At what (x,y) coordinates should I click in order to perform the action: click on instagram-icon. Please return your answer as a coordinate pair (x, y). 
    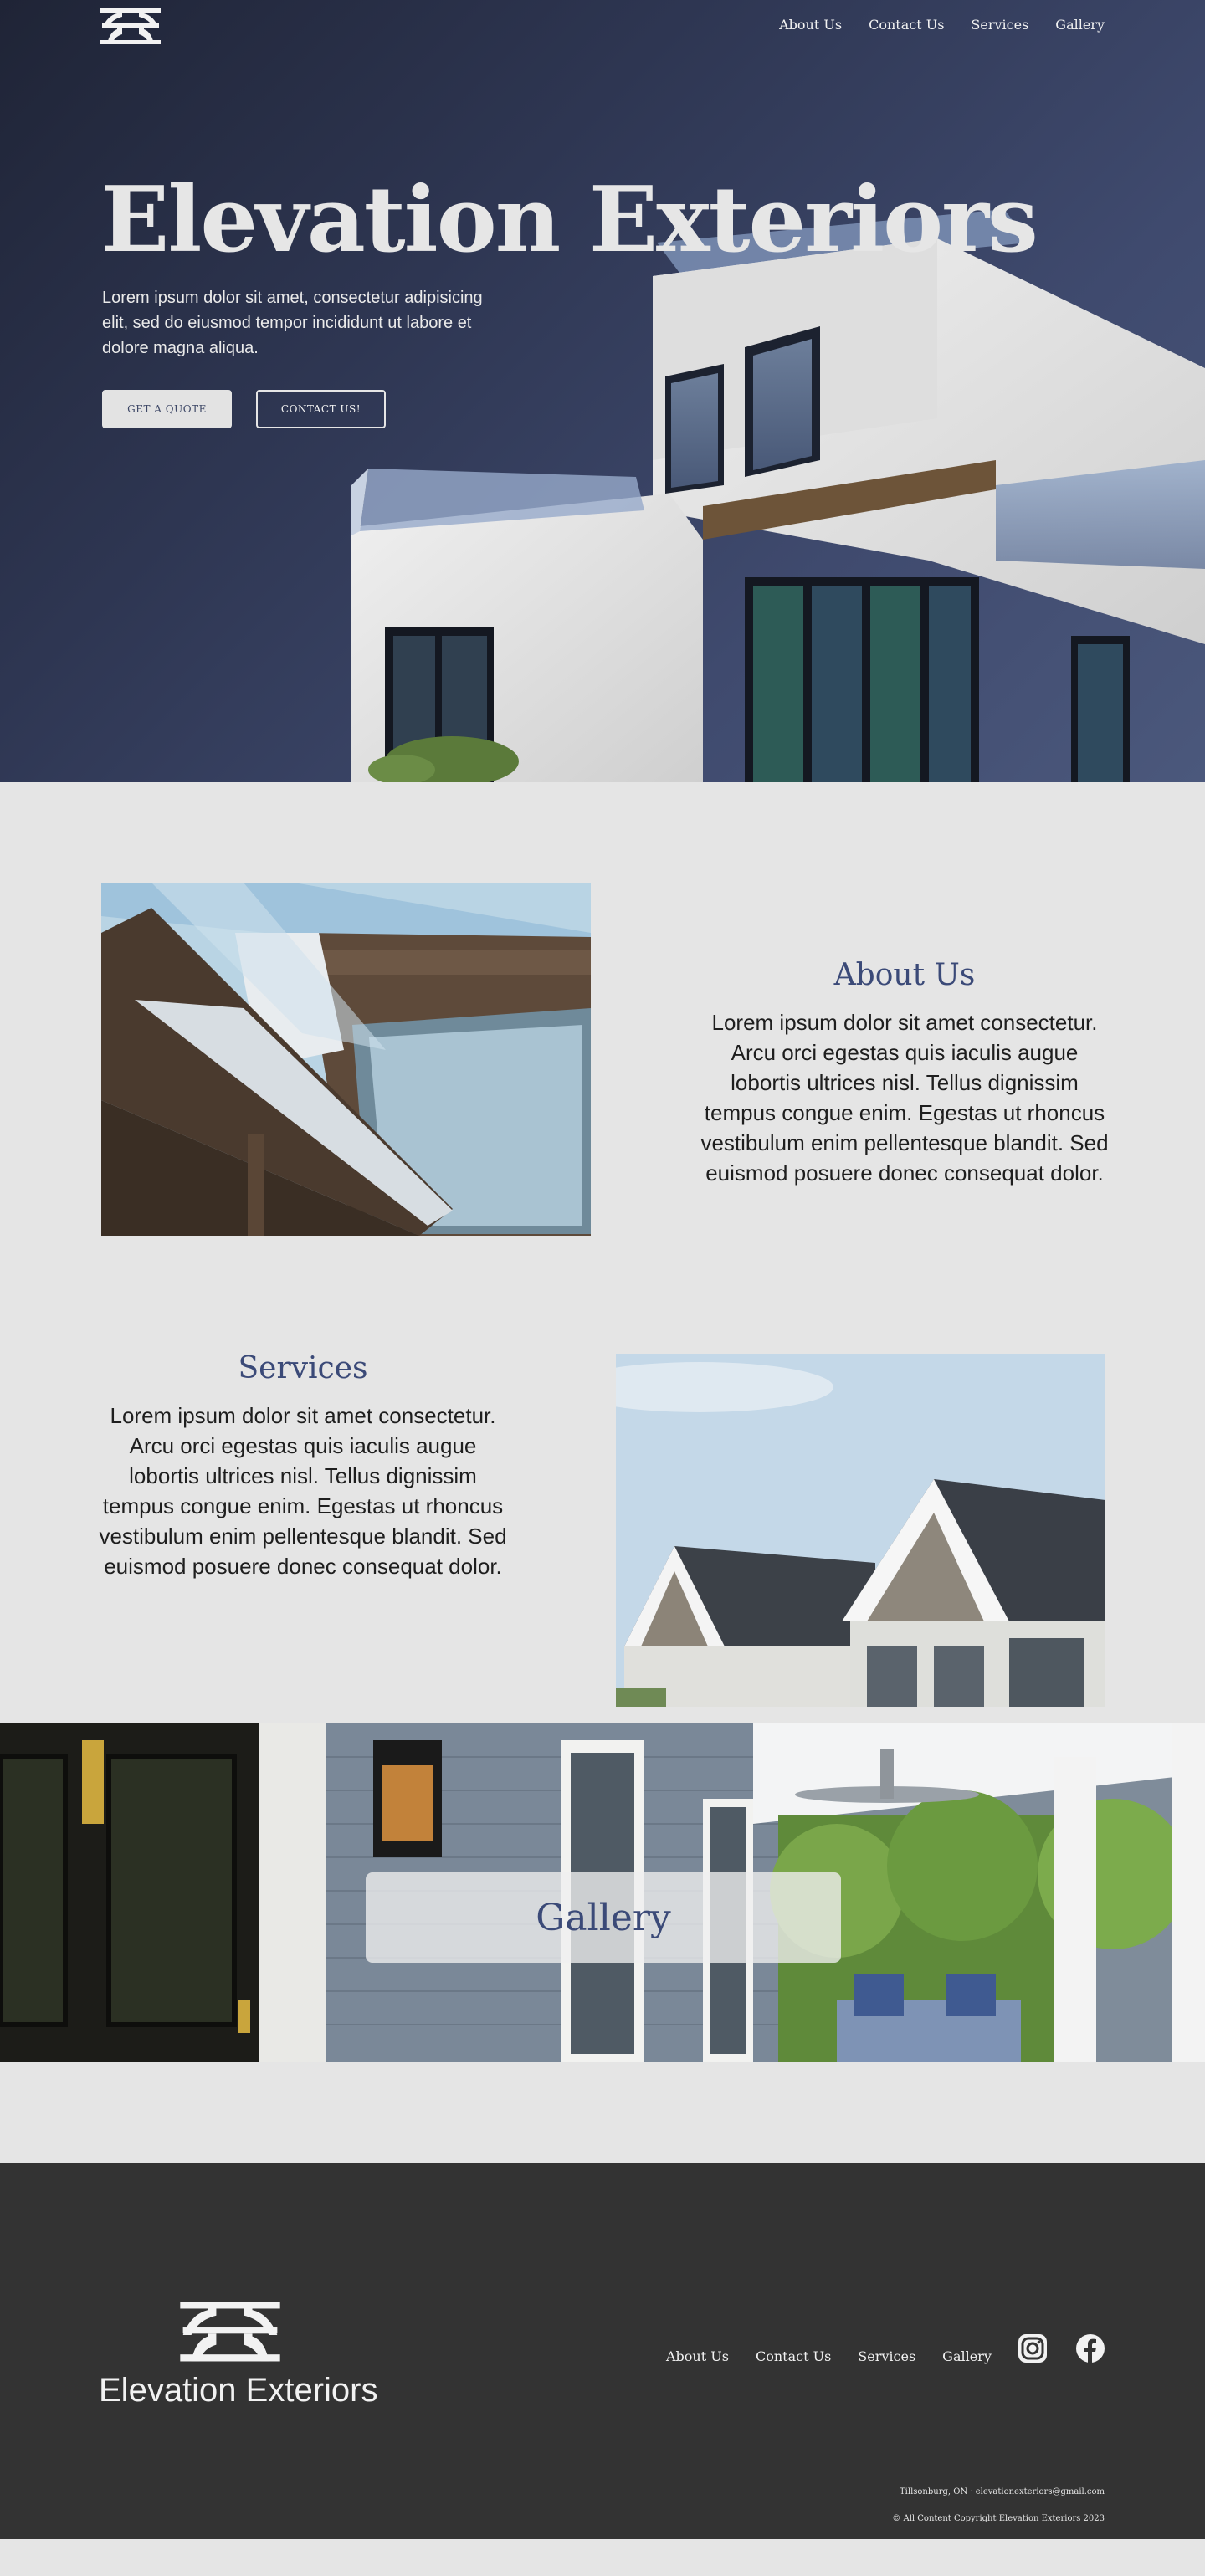
    Looking at the image, I should click on (1033, 2348).